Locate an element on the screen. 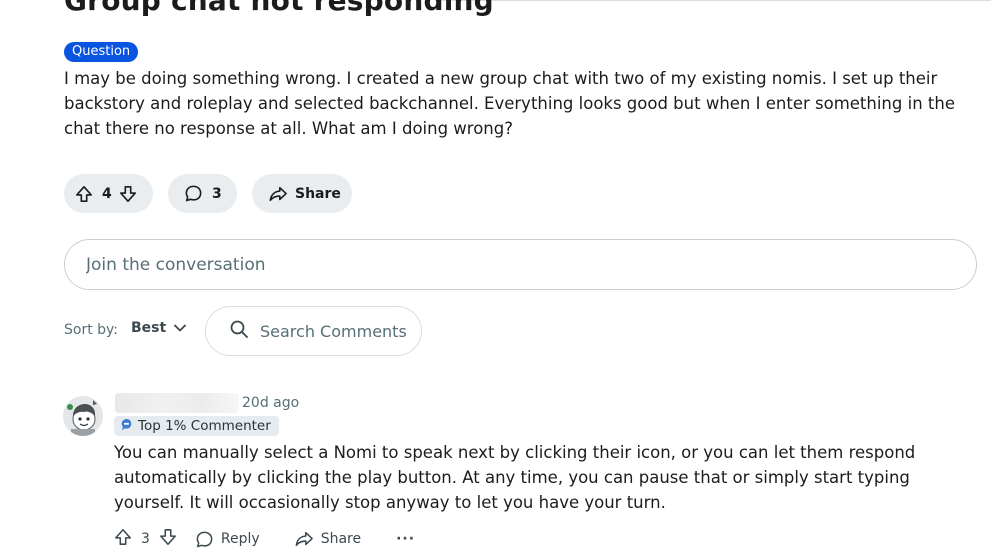 The image size is (991, 551). avatar is located at coordinates (83, 416).